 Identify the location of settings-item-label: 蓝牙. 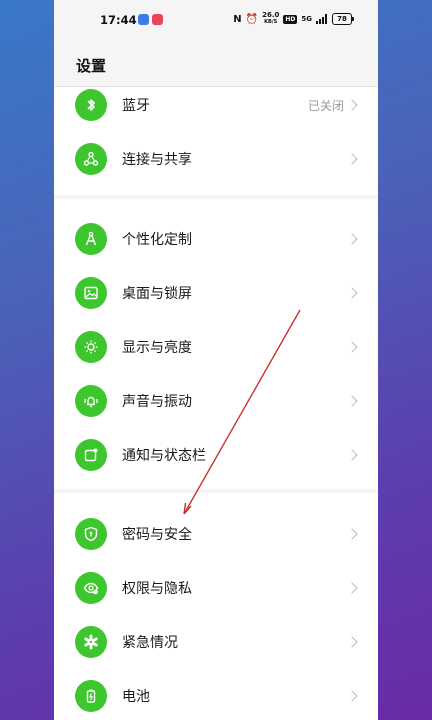
(136, 106).